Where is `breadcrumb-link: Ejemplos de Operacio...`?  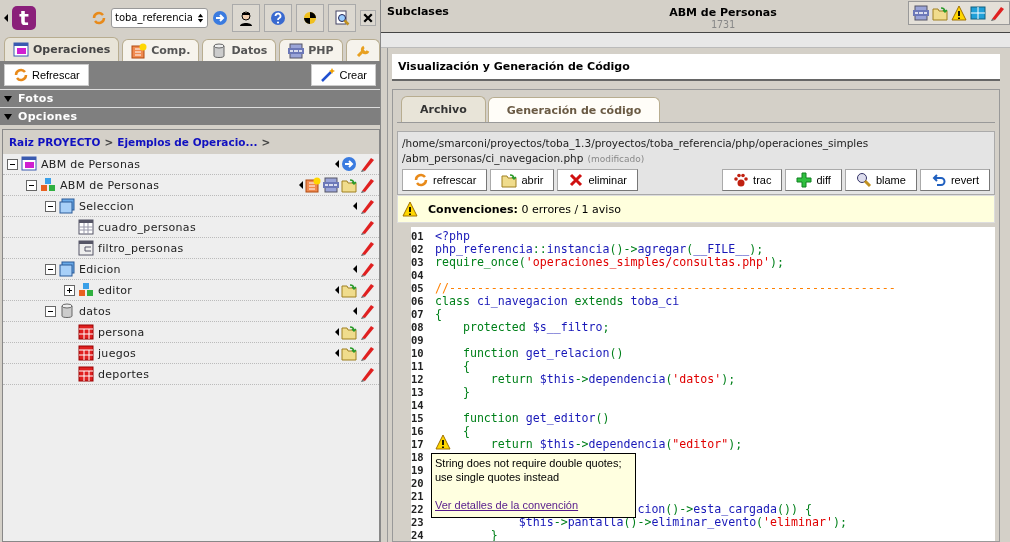
breadcrumb-link: Ejemplos de Operacio... is located at coordinates (187, 142).